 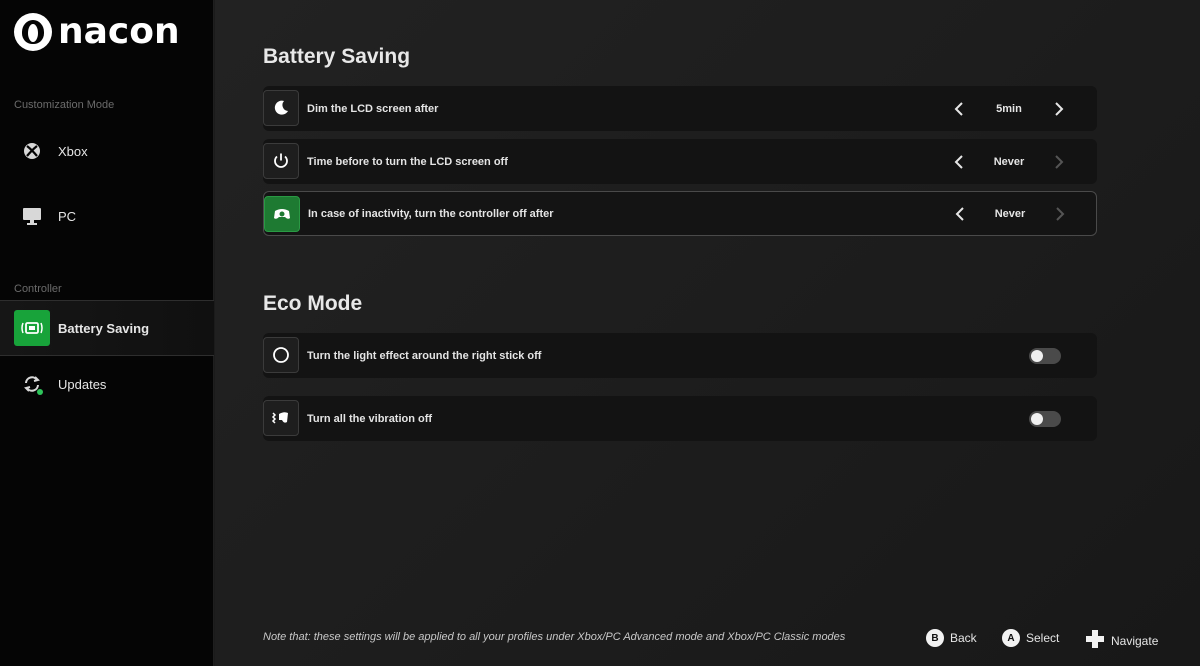 I want to click on hint-navigate: Navigate, so click(x=1121, y=640).